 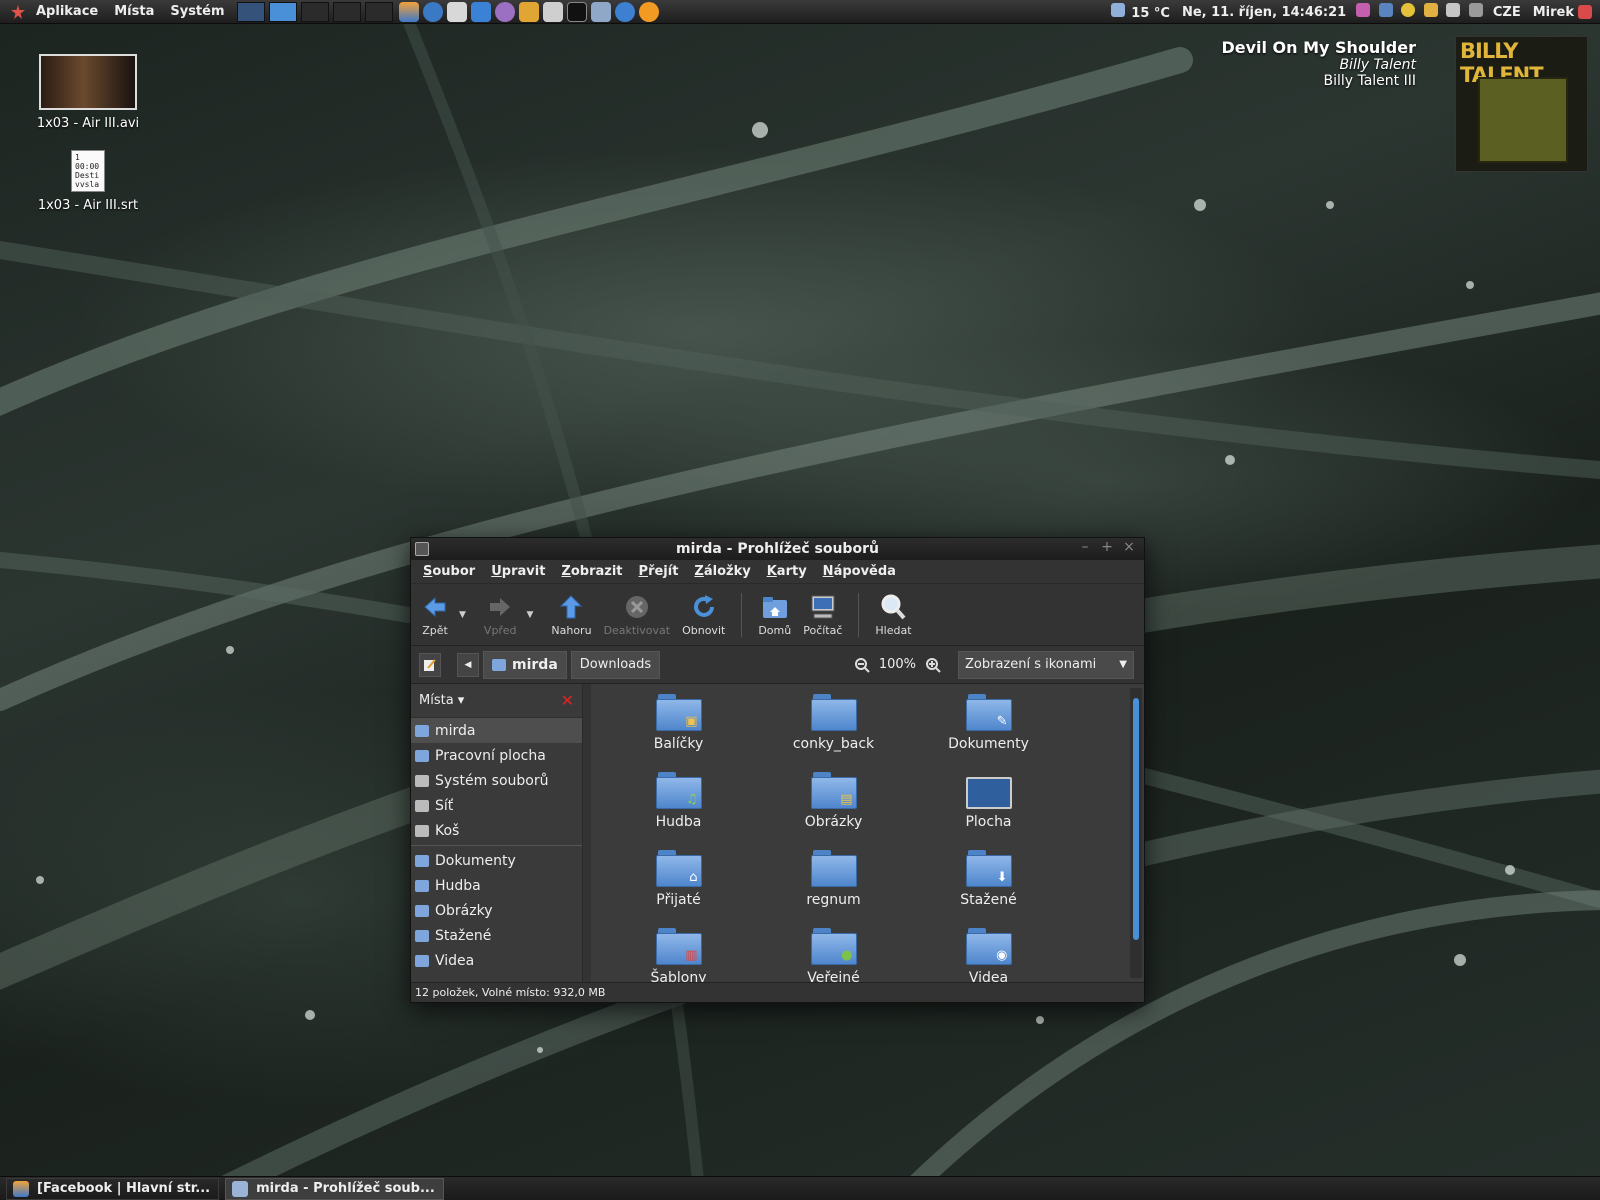 What do you see at coordinates (1264, 12) in the screenshot?
I see `clock: Ne, 11. říjen, 14:46:21` at bounding box center [1264, 12].